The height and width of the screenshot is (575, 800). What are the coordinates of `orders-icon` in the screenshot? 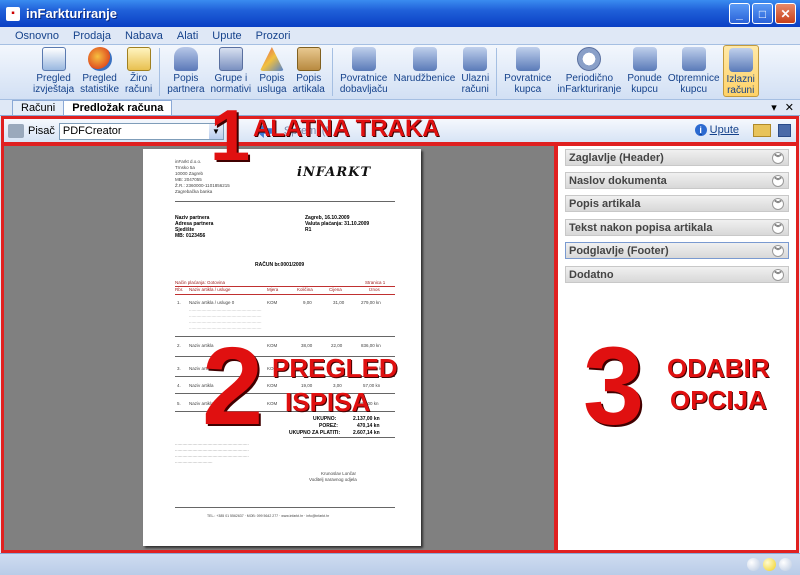 It's located at (424, 59).